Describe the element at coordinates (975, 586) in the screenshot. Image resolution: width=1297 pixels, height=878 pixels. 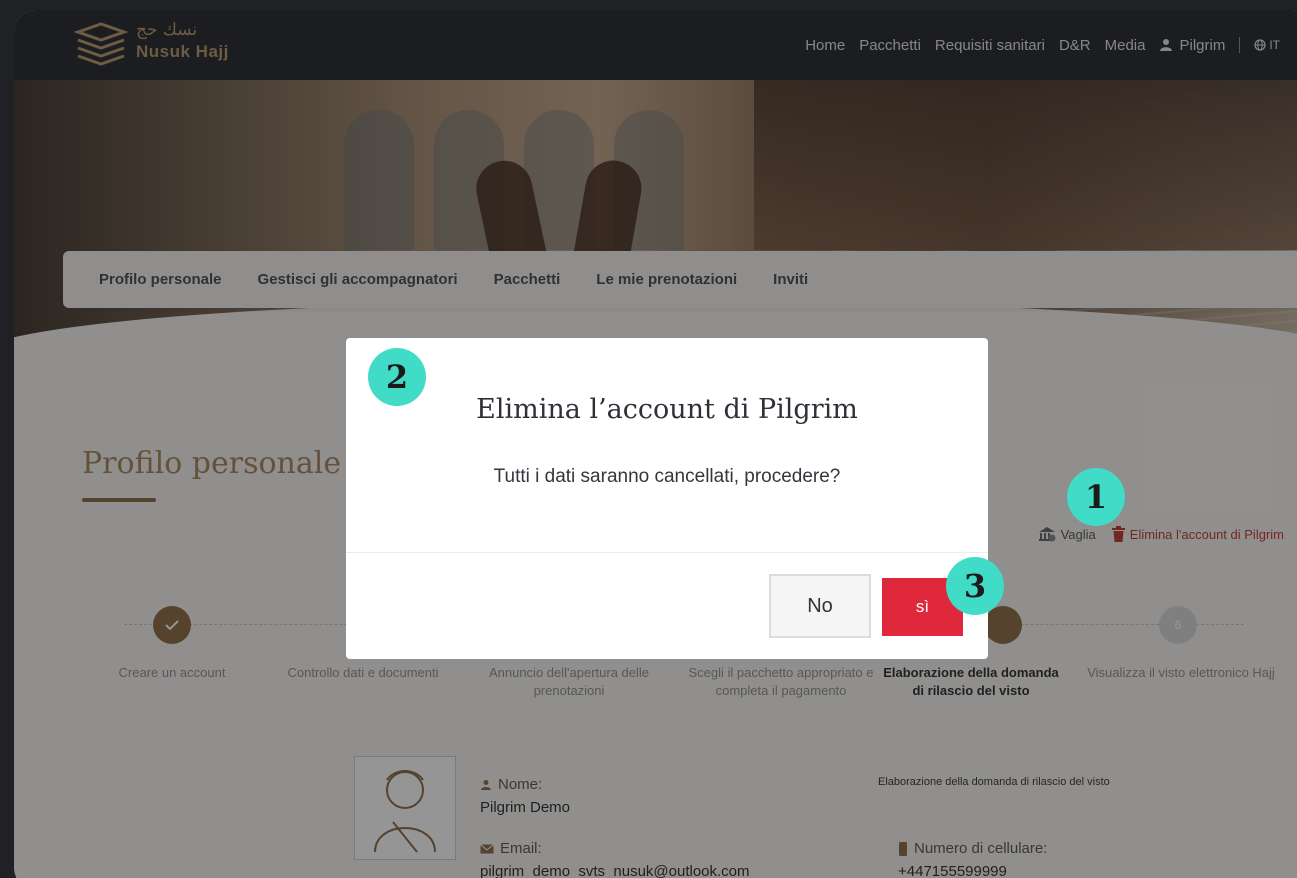
I see `annotation-marker-3: 3` at that location.